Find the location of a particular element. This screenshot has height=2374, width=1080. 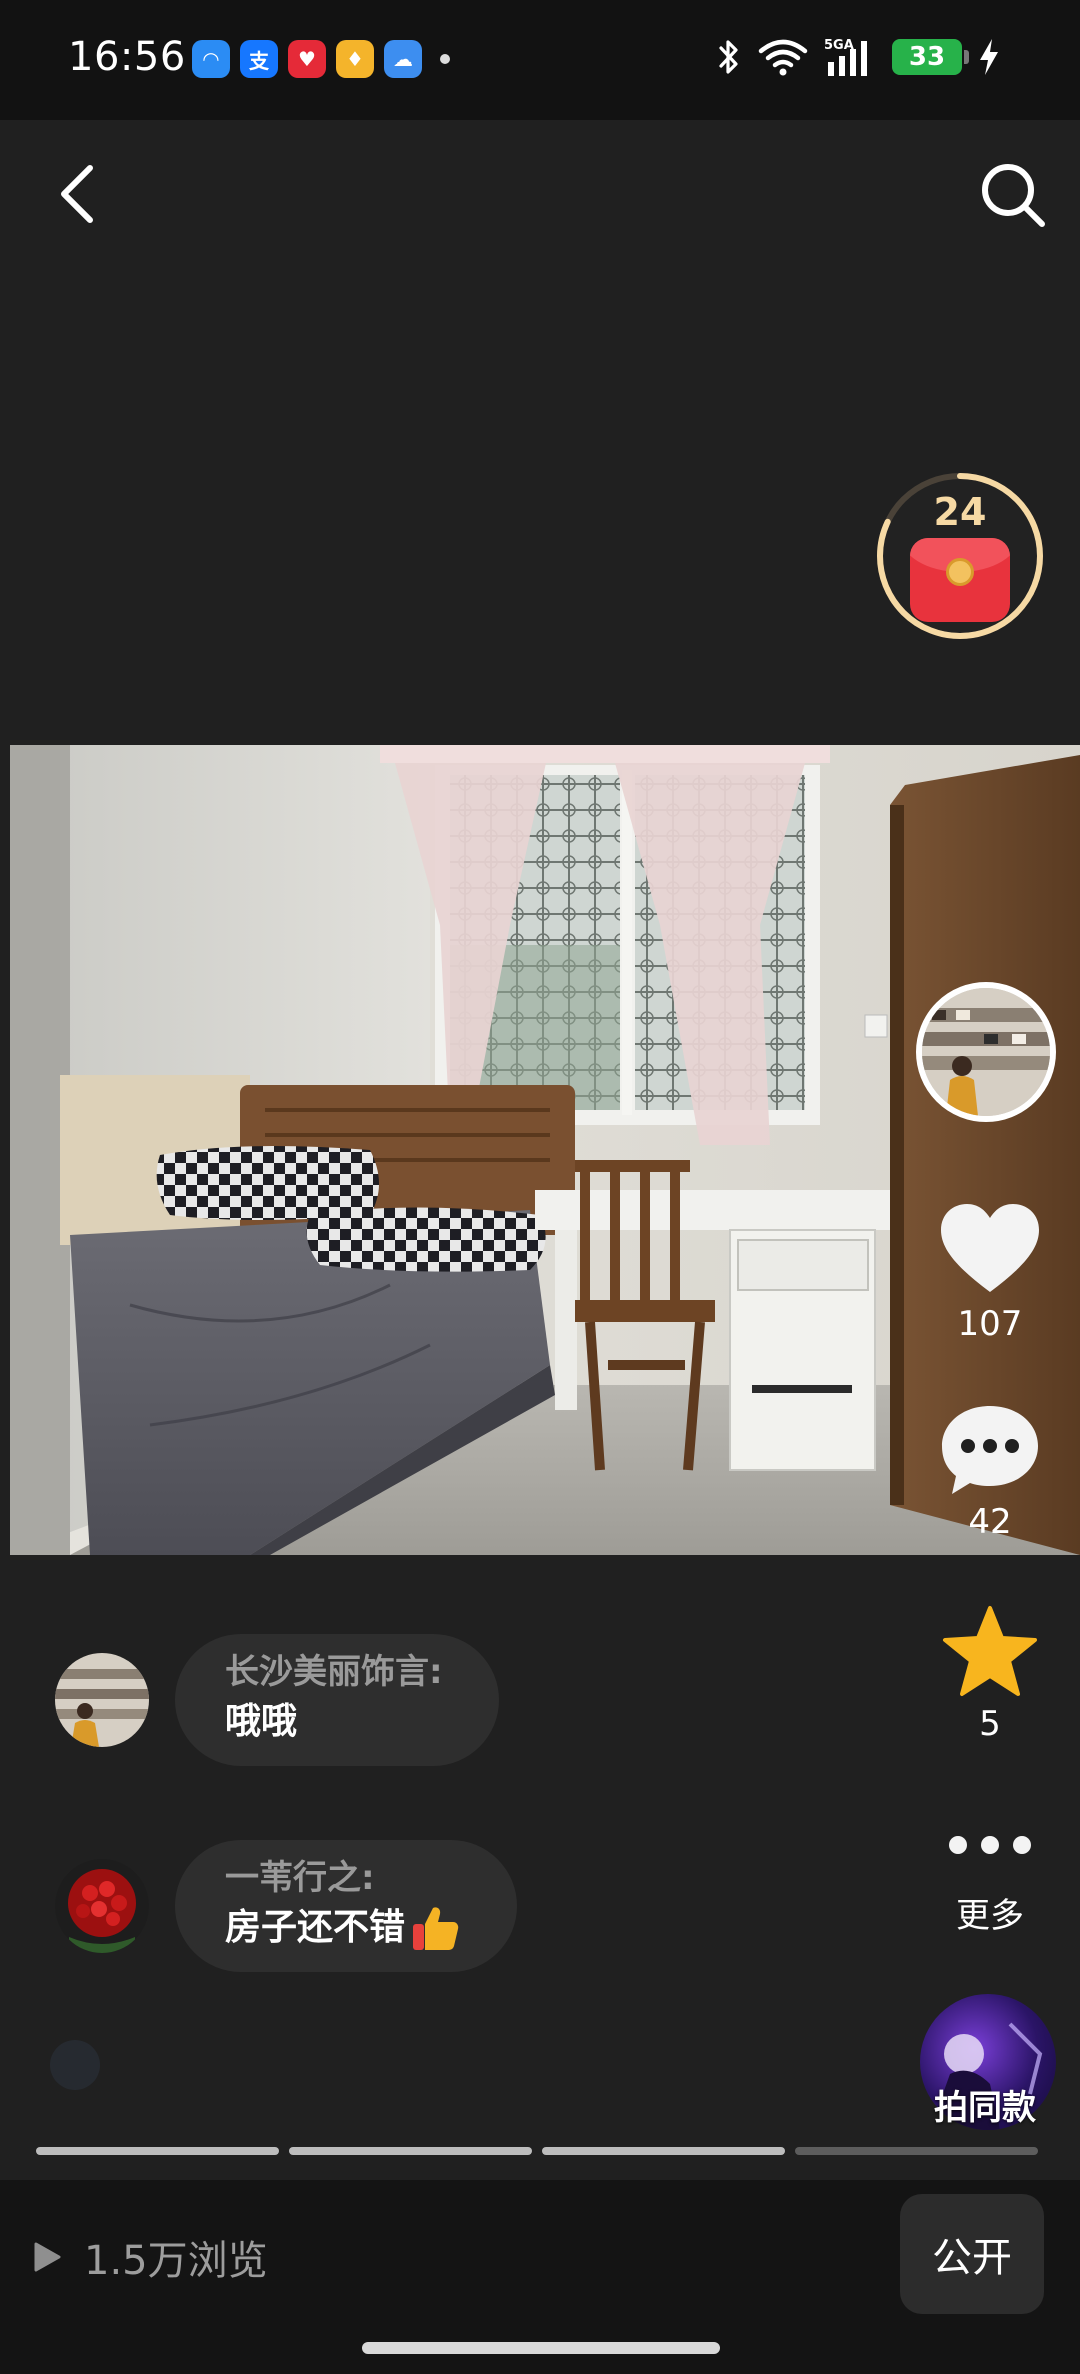

home-indicator is located at coordinates (541, 2348).